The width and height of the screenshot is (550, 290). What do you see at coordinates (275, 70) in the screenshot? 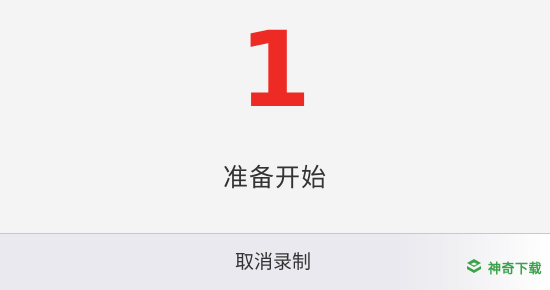
I see `countdown-number: 1` at bounding box center [275, 70].